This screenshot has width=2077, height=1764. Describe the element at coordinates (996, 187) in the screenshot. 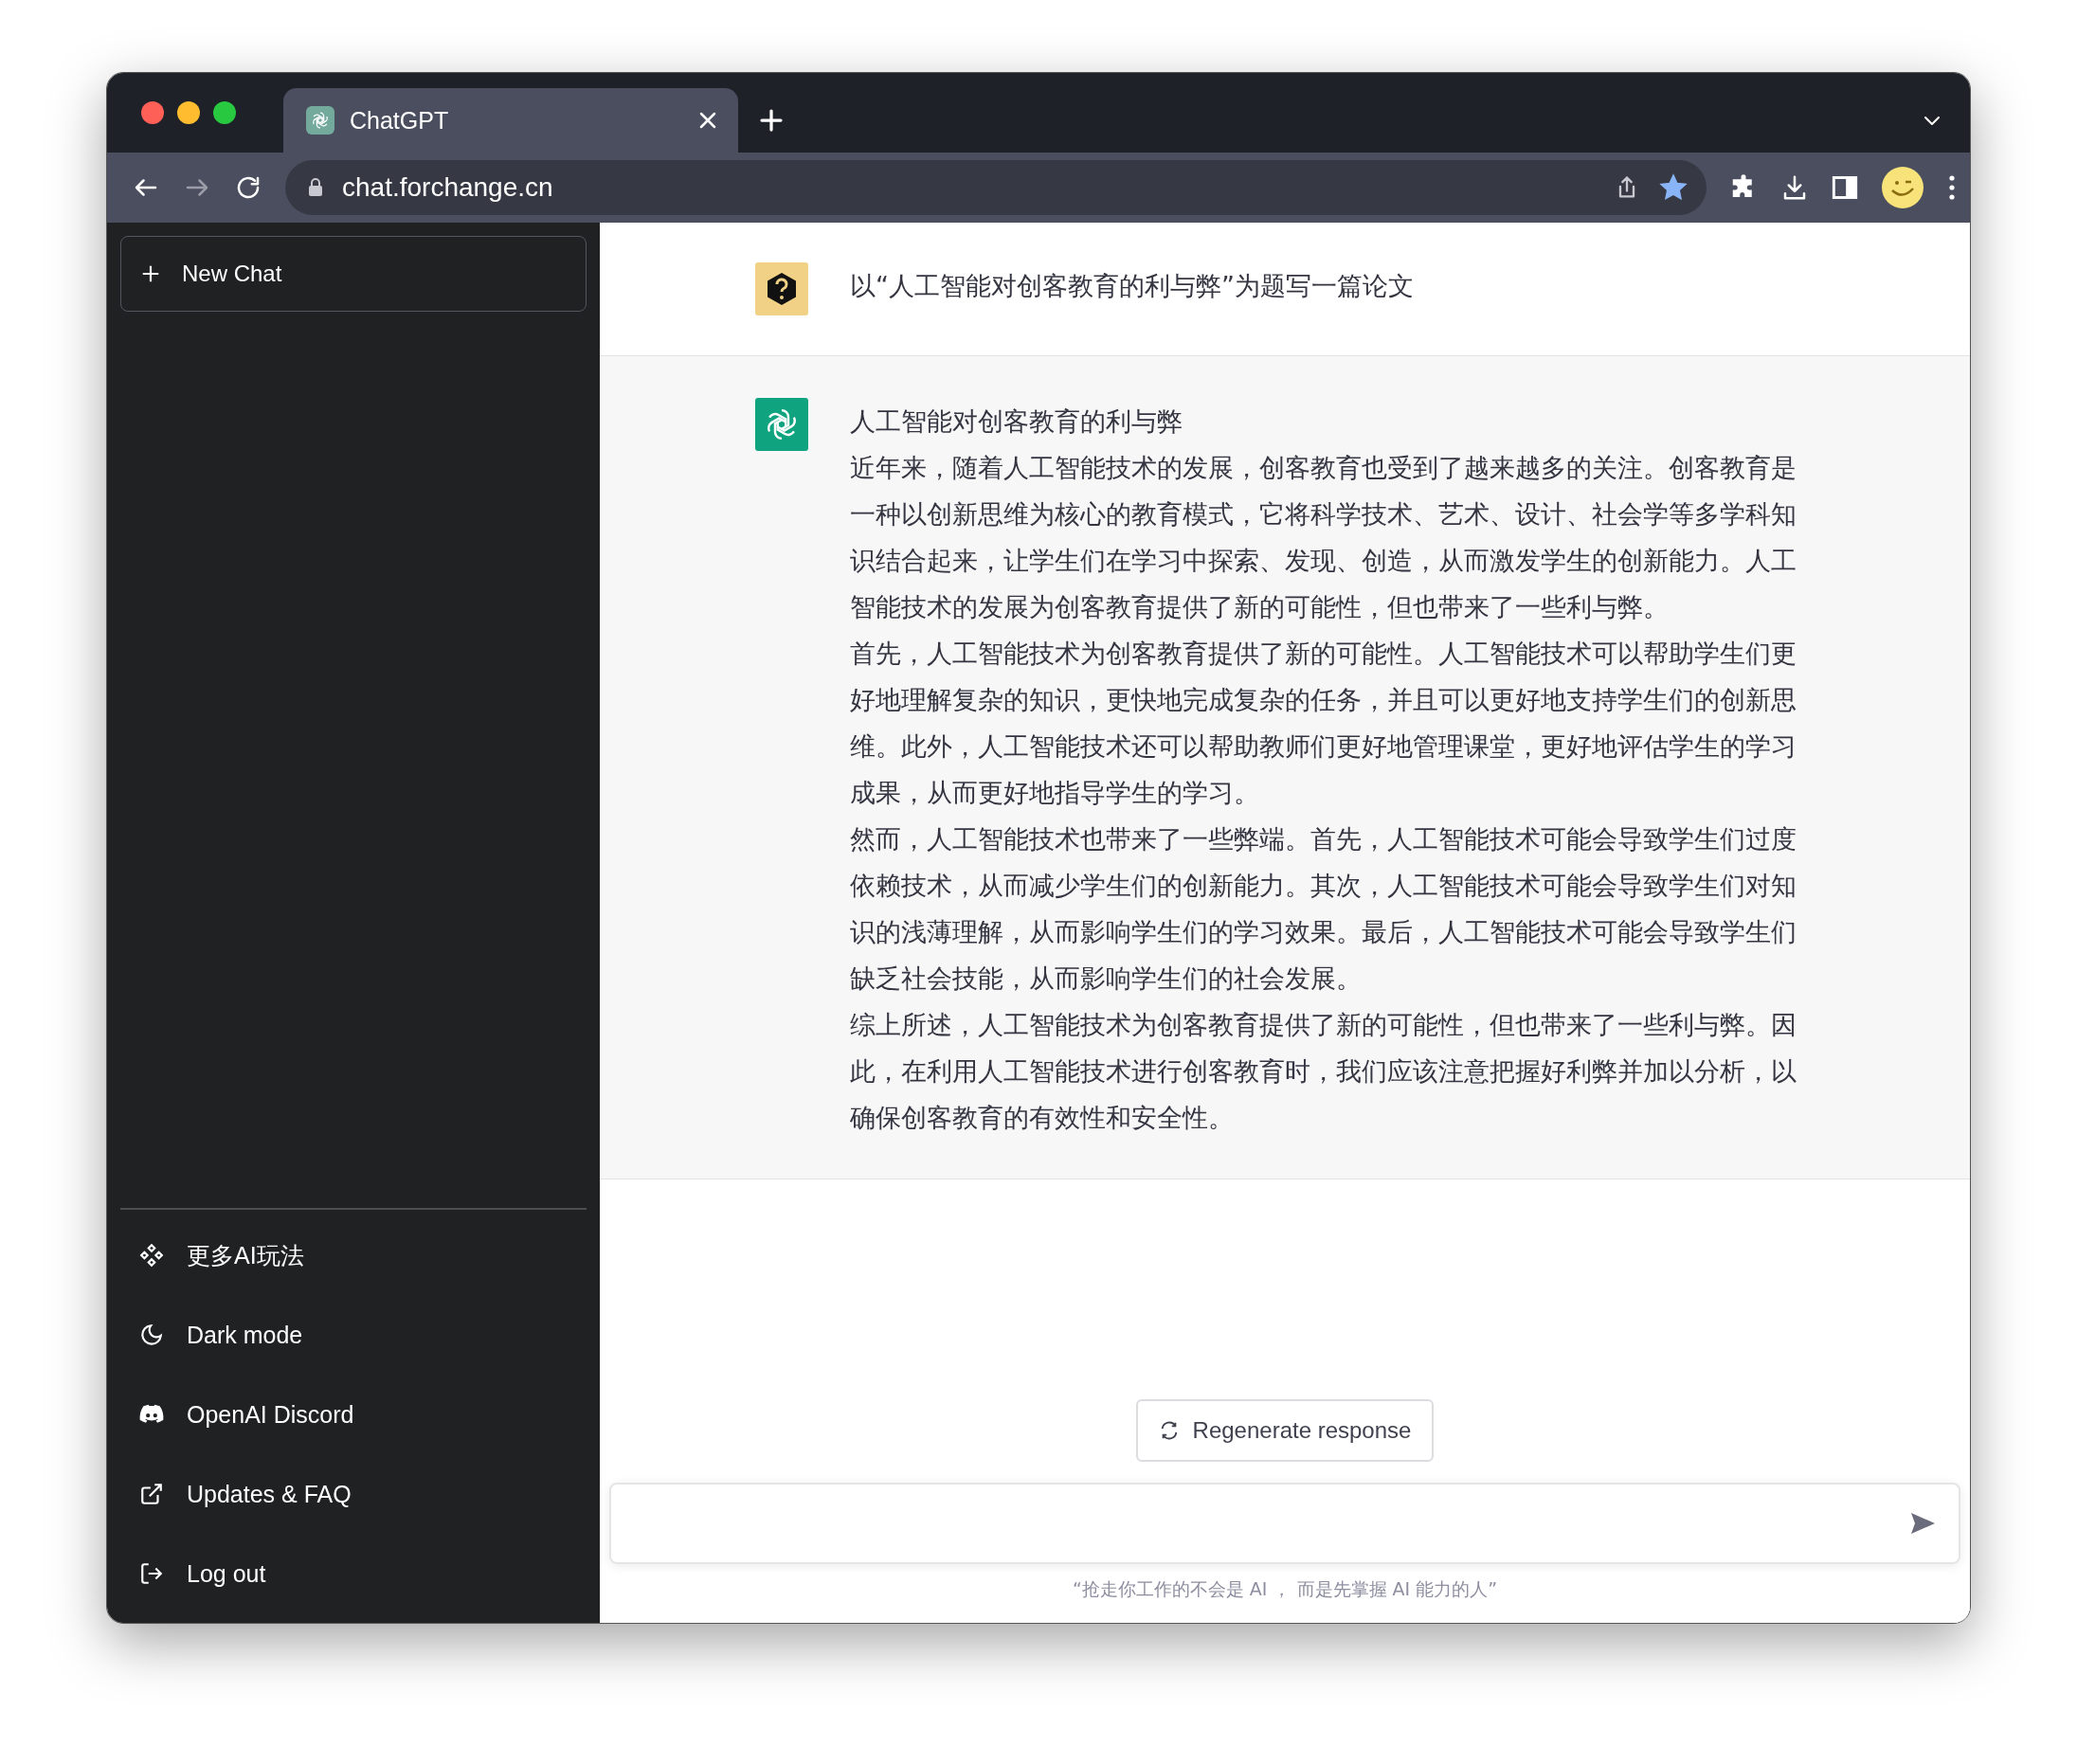

I see `address-bar: chat.forchange.cn` at that location.